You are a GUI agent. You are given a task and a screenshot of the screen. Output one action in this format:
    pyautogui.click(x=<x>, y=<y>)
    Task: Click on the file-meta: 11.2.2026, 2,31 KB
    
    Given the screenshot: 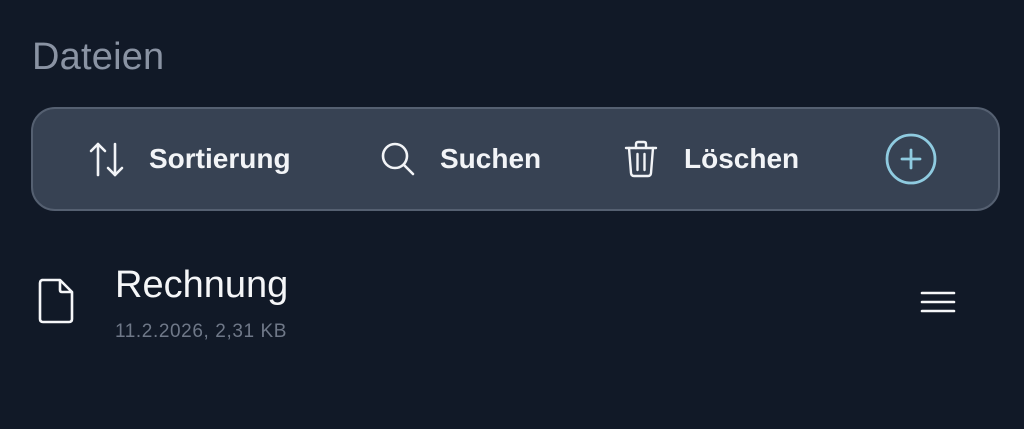 What is the action you would take?
    pyautogui.click(x=201, y=331)
    